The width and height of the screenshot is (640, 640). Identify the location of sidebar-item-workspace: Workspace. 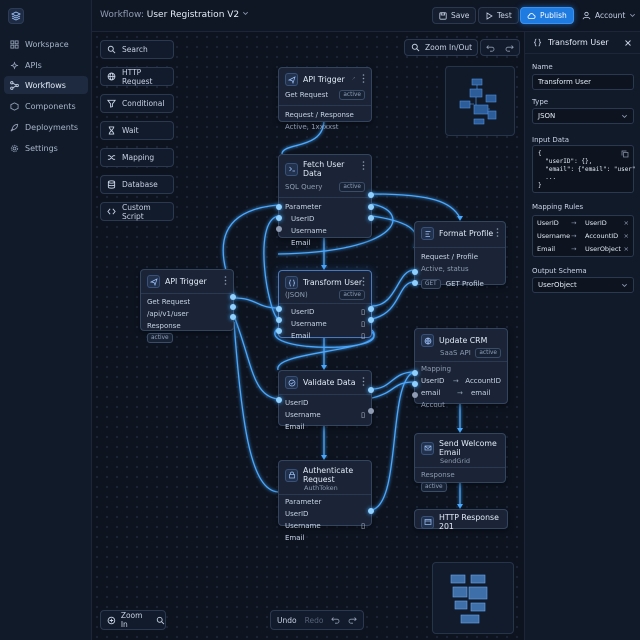
(46, 44).